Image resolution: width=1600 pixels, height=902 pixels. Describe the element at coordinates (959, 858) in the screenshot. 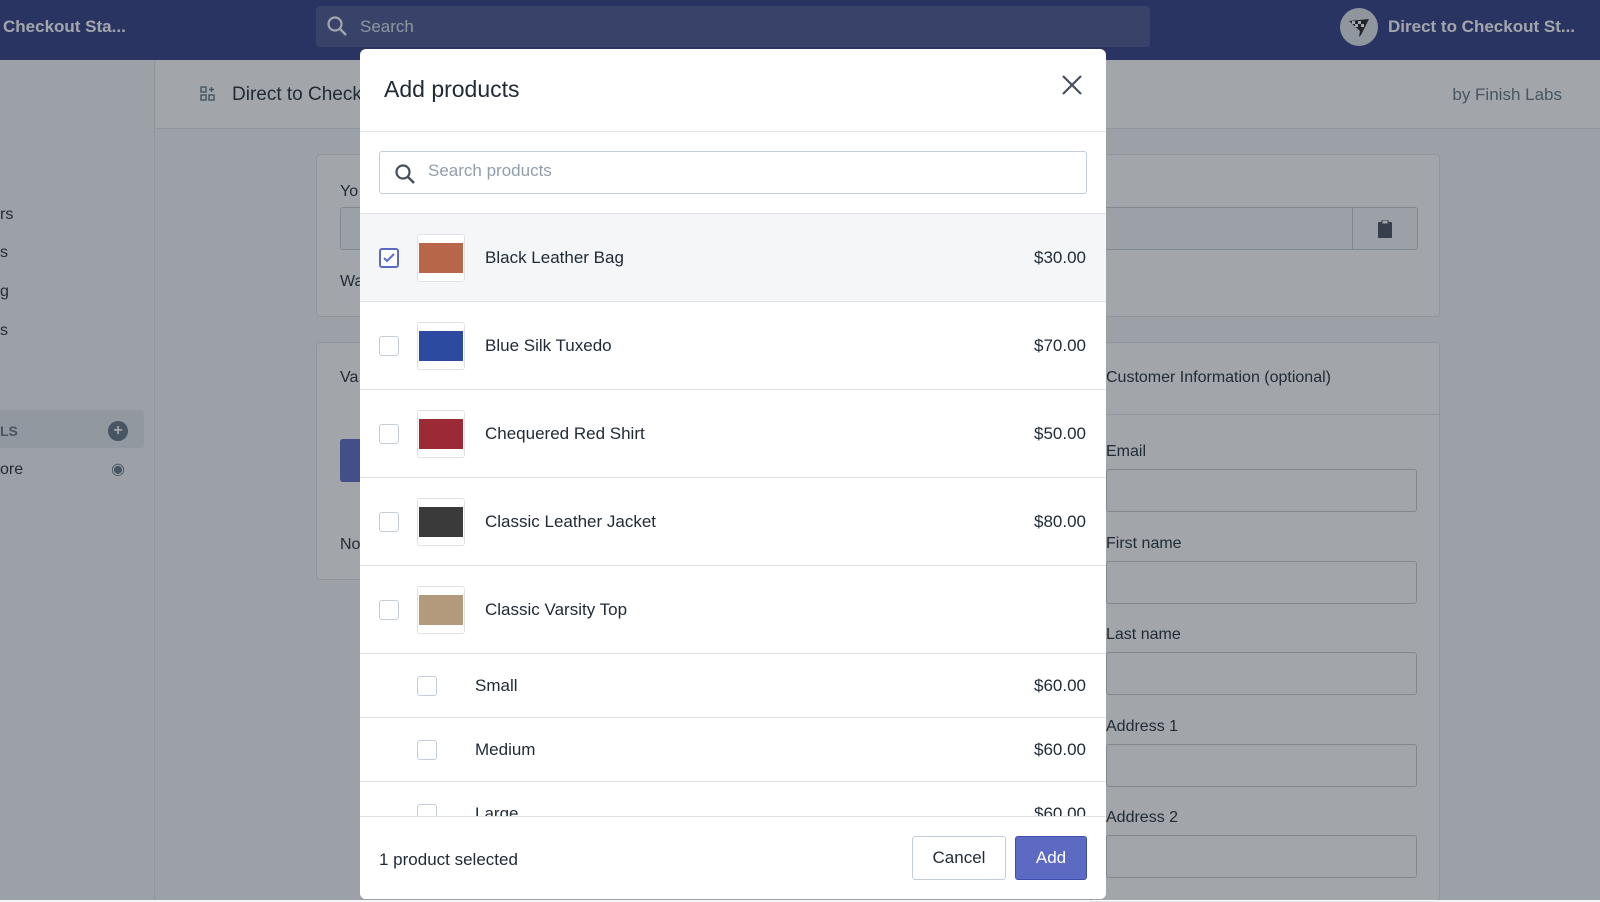

I see `cancel-button: Cancel` at that location.